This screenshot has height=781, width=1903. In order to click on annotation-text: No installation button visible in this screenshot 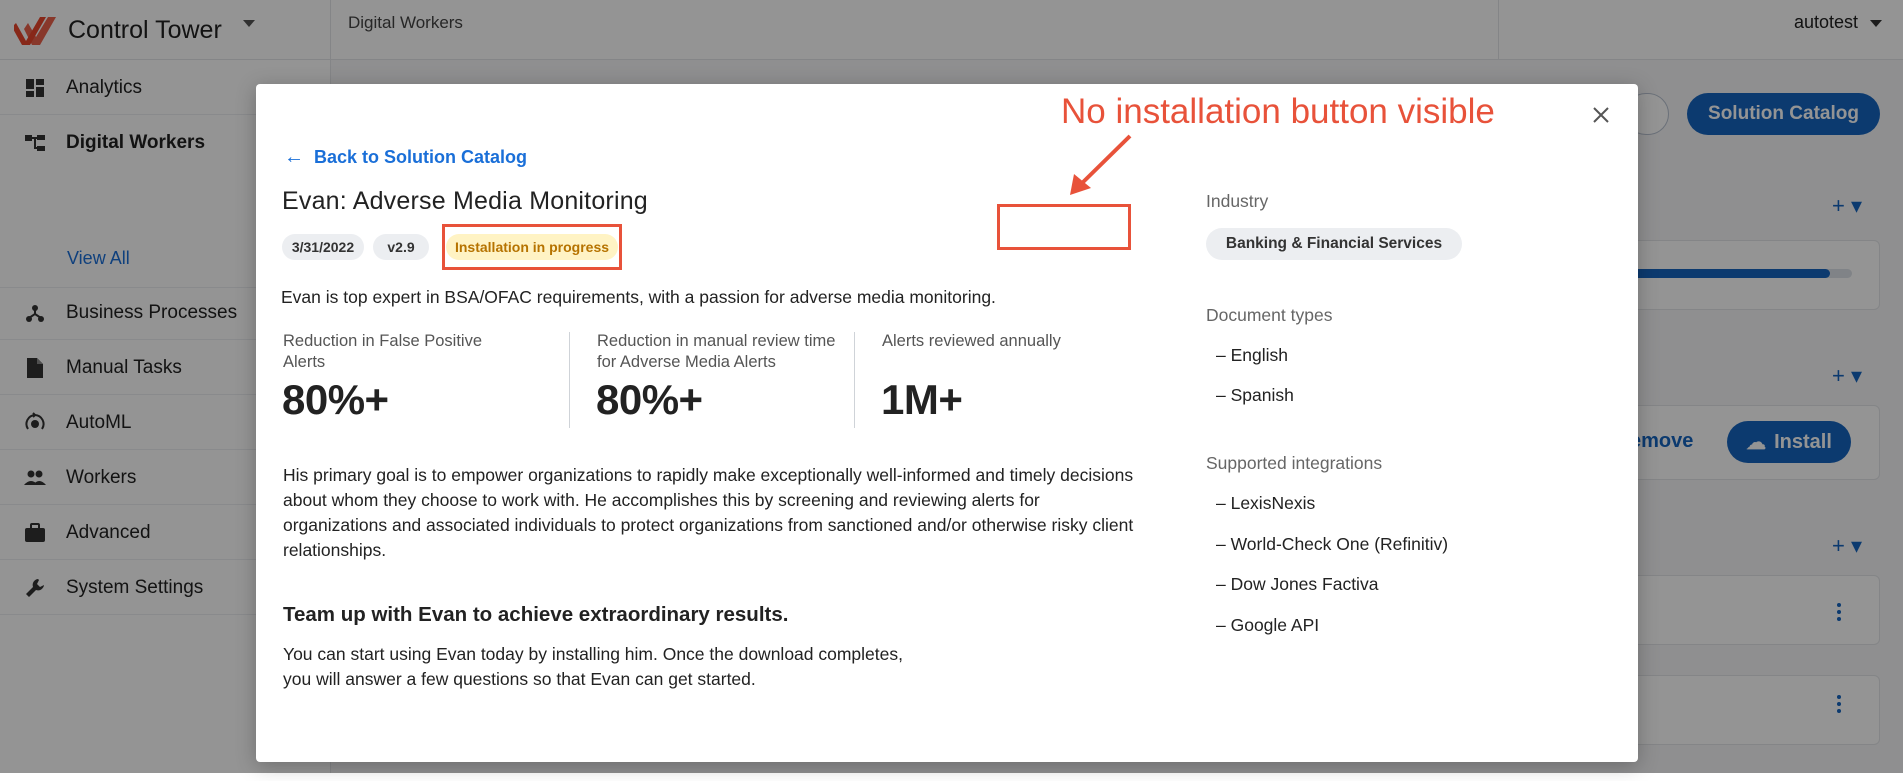, I will do `click(1278, 111)`.